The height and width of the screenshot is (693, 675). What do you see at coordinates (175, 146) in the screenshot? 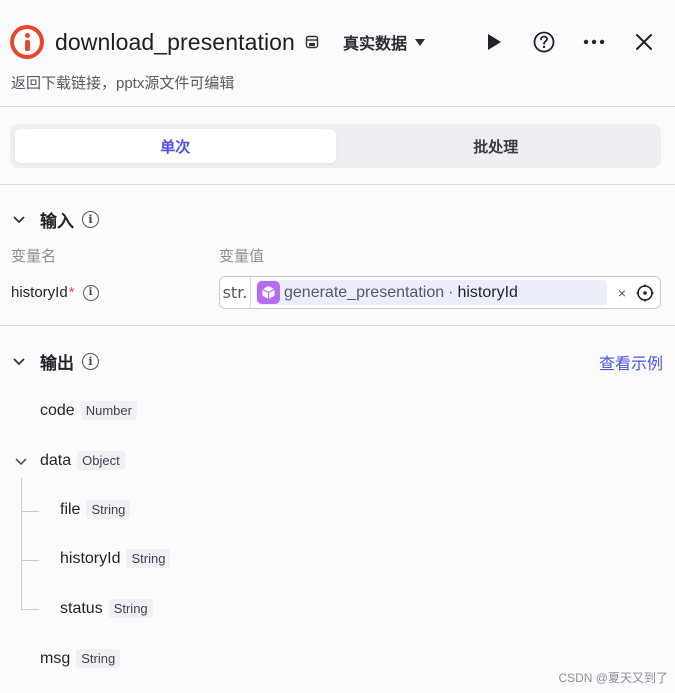
I see `tab-single: 单次` at bounding box center [175, 146].